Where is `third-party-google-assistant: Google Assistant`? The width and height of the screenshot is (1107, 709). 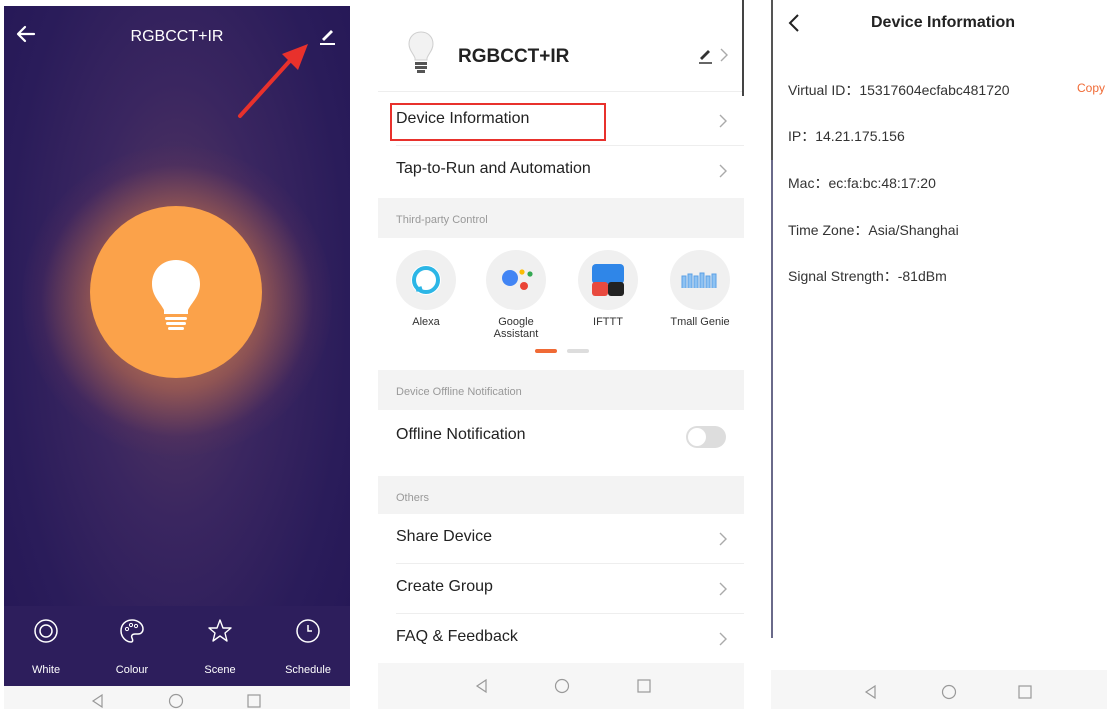
third-party-google-assistant: Google Assistant is located at coordinates (516, 295).